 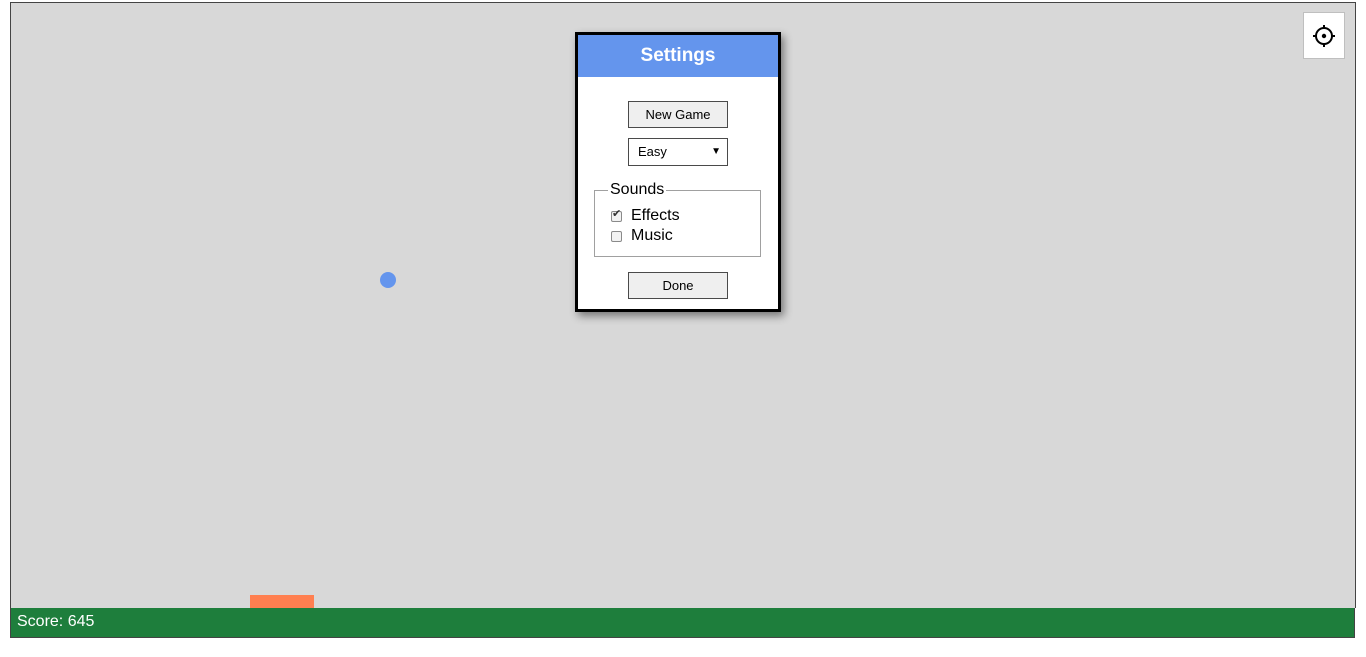 I want to click on effects-option: ✔ Effects, so click(x=645, y=216).